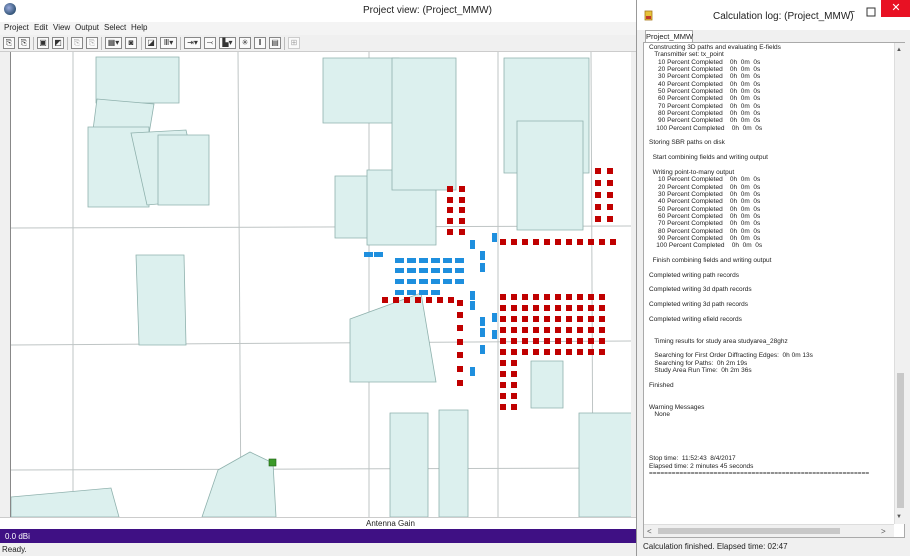 Image resolution: width=910 pixels, height=556 pixels. I want to click on log-line: Elapsed time: 2 minutes 45 seconds, so click(701, 466).